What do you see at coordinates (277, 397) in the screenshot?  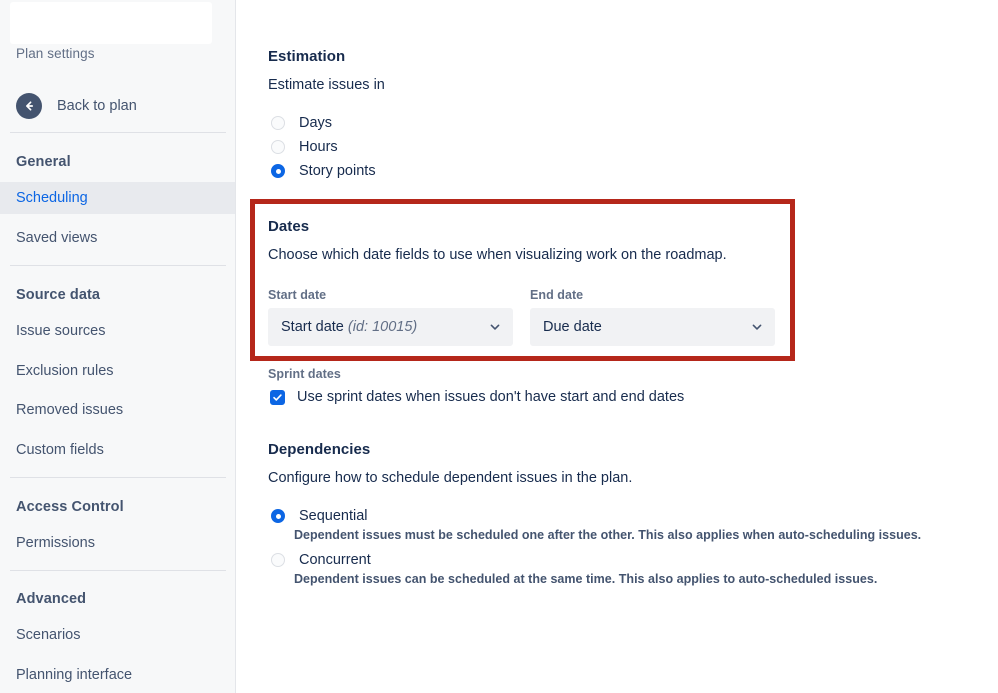 I see `check-icon` at bounding box center [277, 397].